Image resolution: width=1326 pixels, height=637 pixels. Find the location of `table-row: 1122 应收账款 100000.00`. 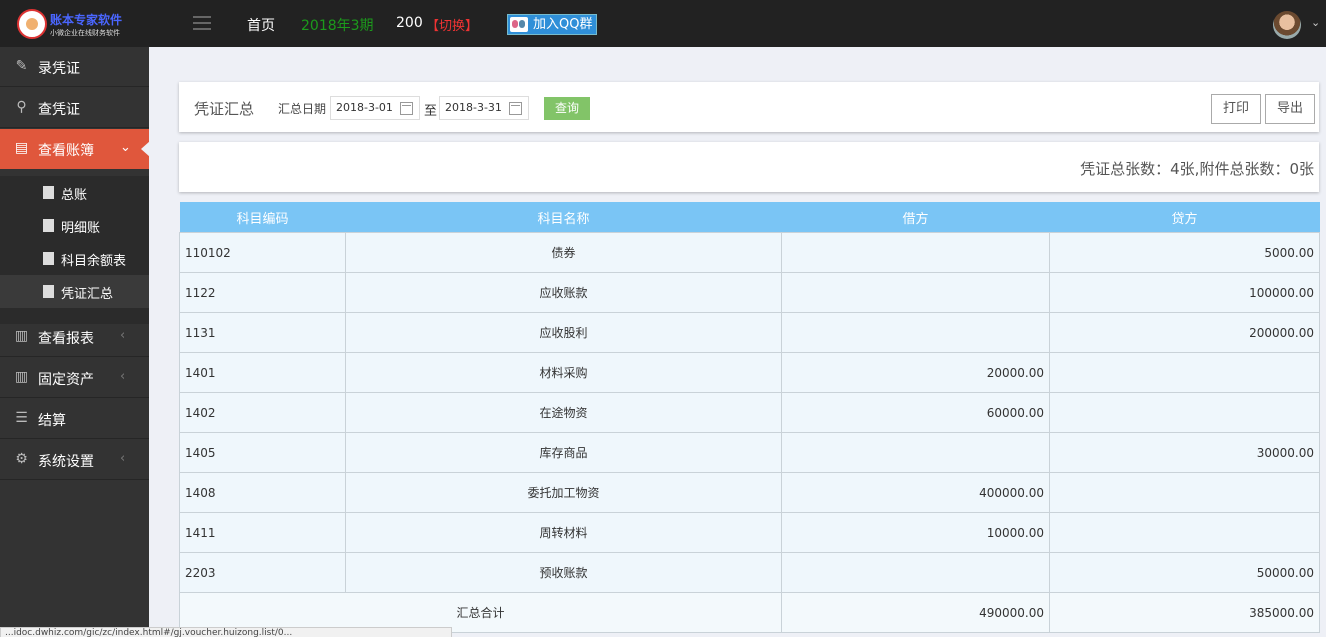

table-row: 1122 应收账款 100000.00 is located at coordinates (749, 292).